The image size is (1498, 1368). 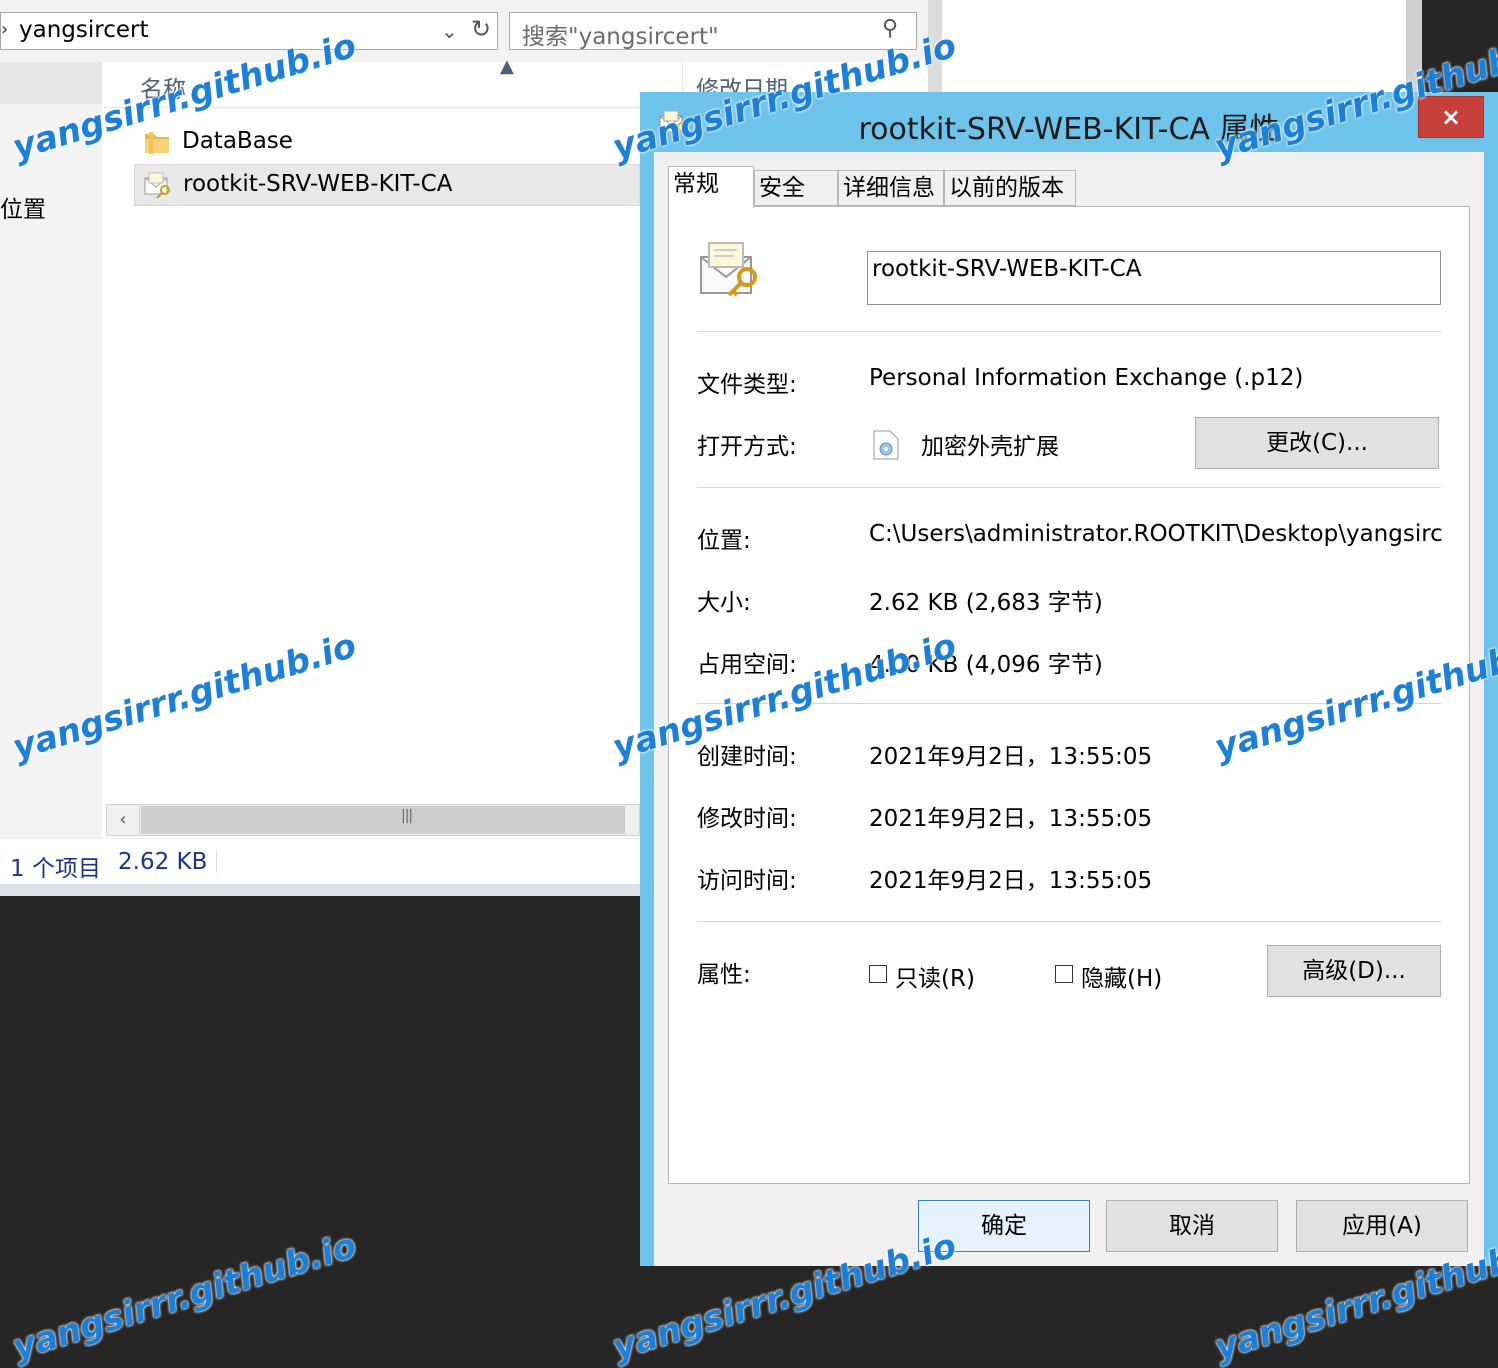 What do you see at coordinates (507, 66) in the screenshot?
I see `sort-ascending-icon: ▲` at bounding box center [507, 66].